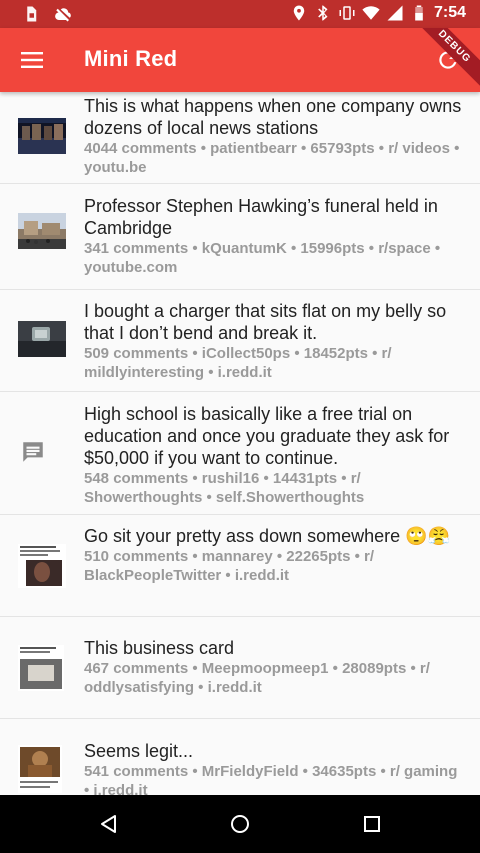 Image resolution: width=480 pixels, height=853 pixels. I want to click on bluetooth-icon, so click(323, 13).